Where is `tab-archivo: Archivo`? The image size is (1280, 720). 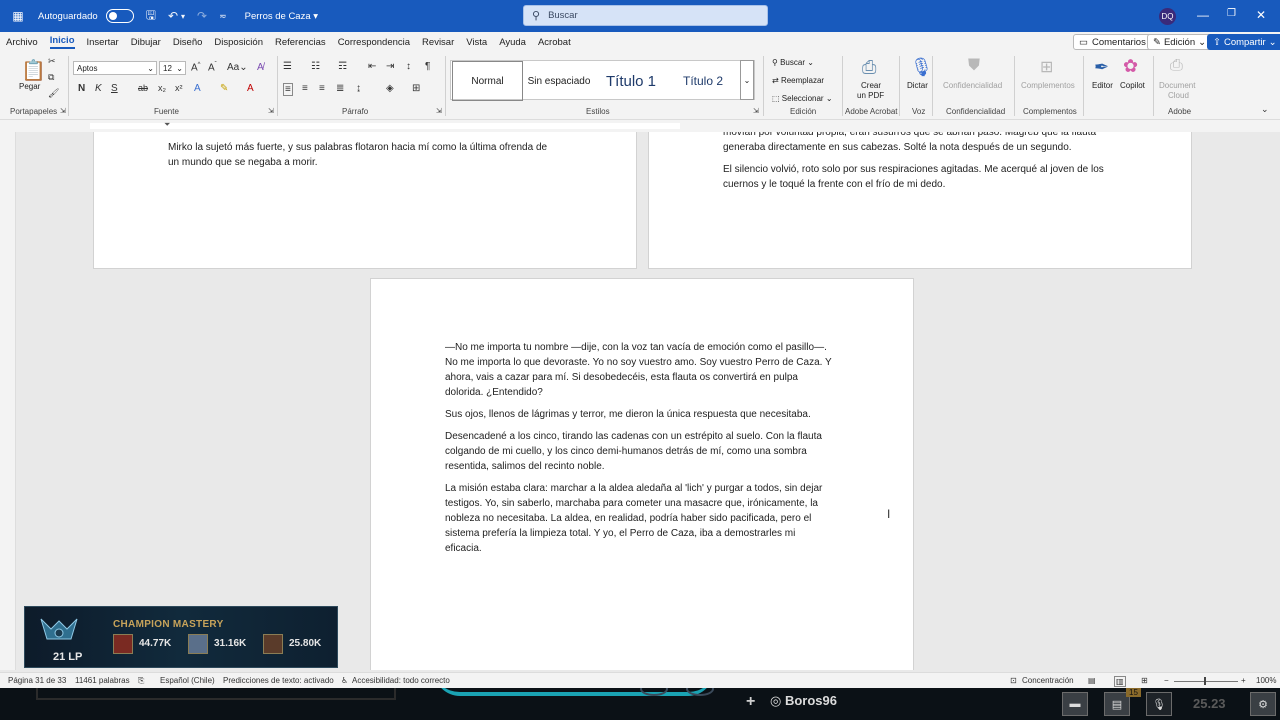
tab-archivo: Archivo is located at coordinates (22, 42).